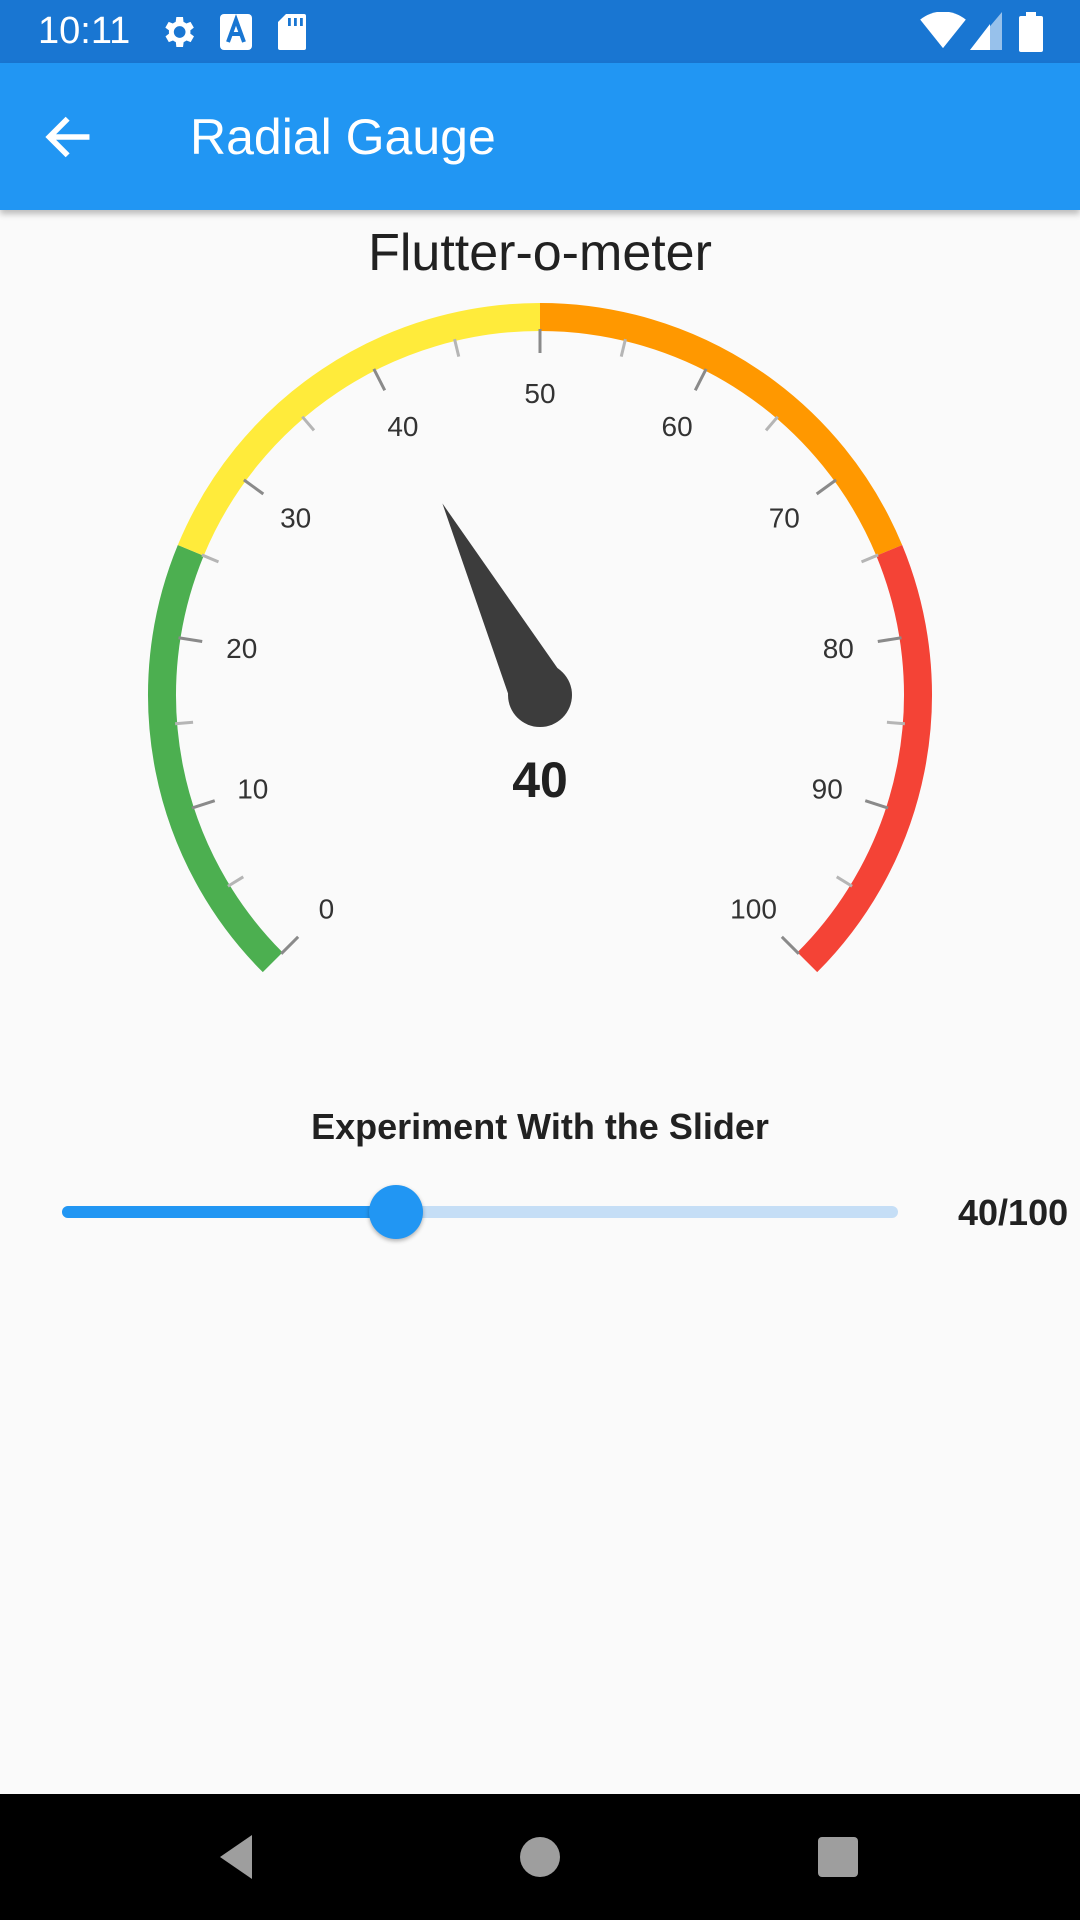 The image size is (1080, 1920). What do you see at coordinates (539, 393) in the screenshot?
I see `gauge-tick-label: 50` at bounding box center [539, 393].